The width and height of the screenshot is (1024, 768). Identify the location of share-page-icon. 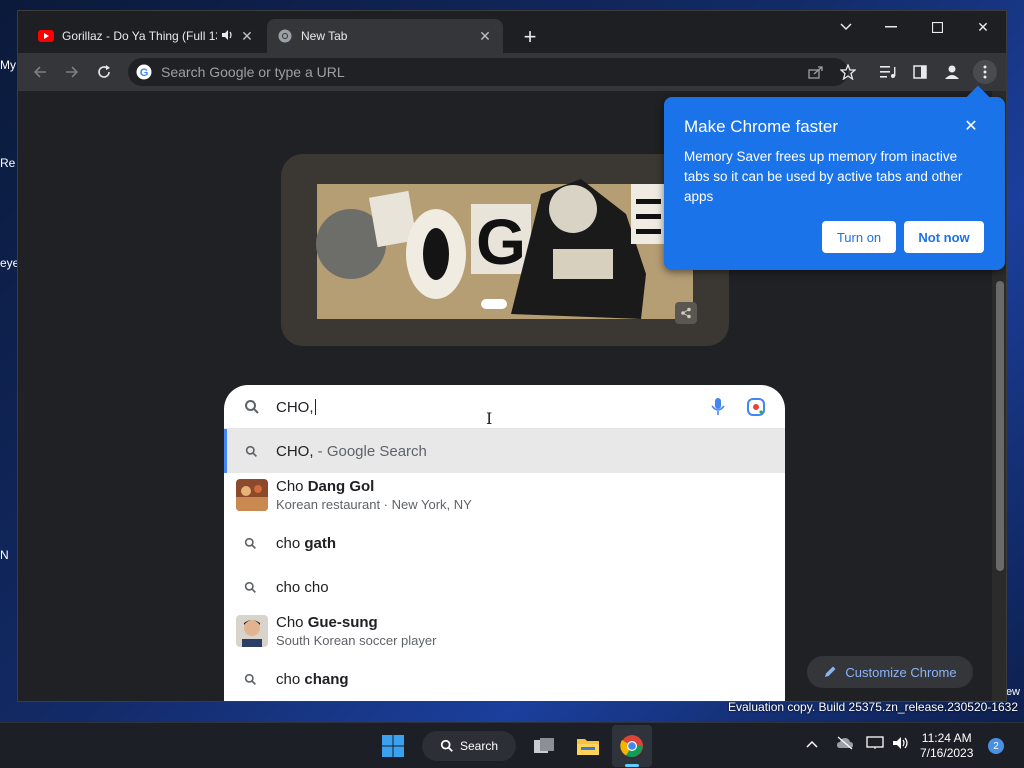
(816, 72).